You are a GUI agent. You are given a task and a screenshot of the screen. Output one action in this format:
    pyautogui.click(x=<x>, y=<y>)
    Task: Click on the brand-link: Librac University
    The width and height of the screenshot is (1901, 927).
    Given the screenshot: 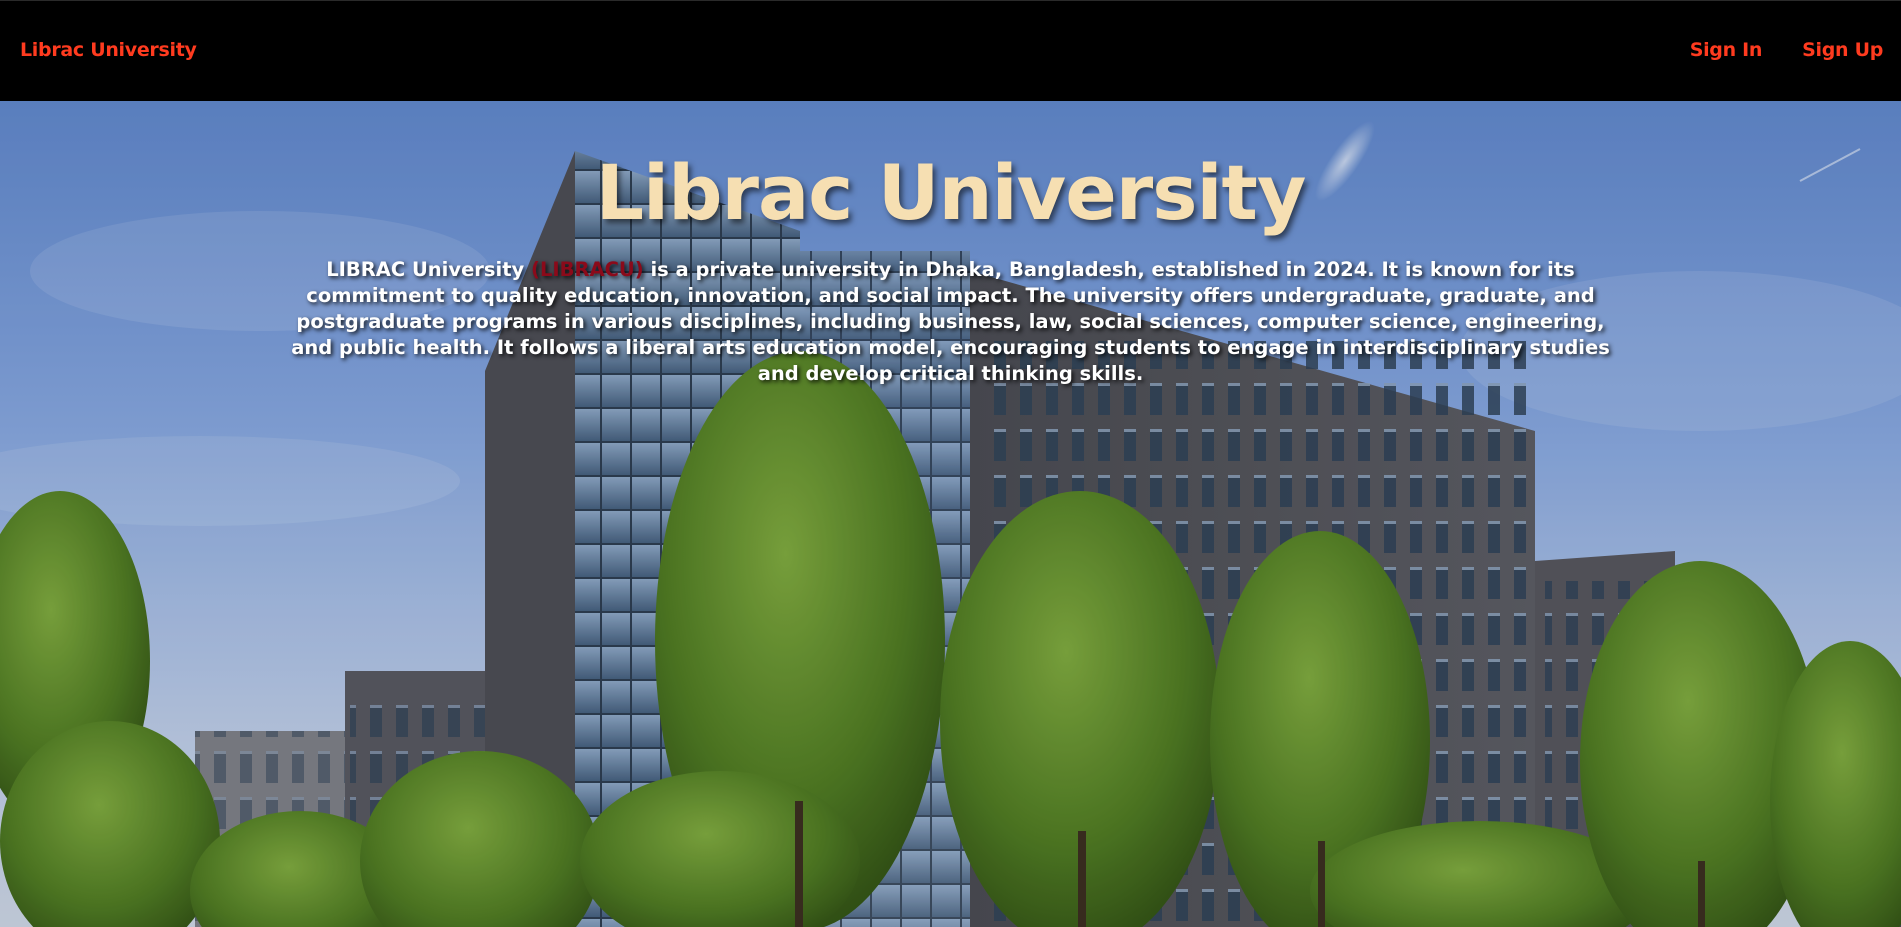 What is the action you would take?
    pyautogui.click(x=108, y=50)
    